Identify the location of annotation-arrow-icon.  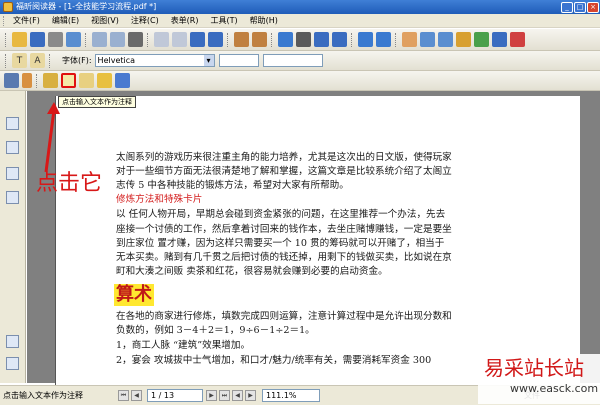
(52, 137).